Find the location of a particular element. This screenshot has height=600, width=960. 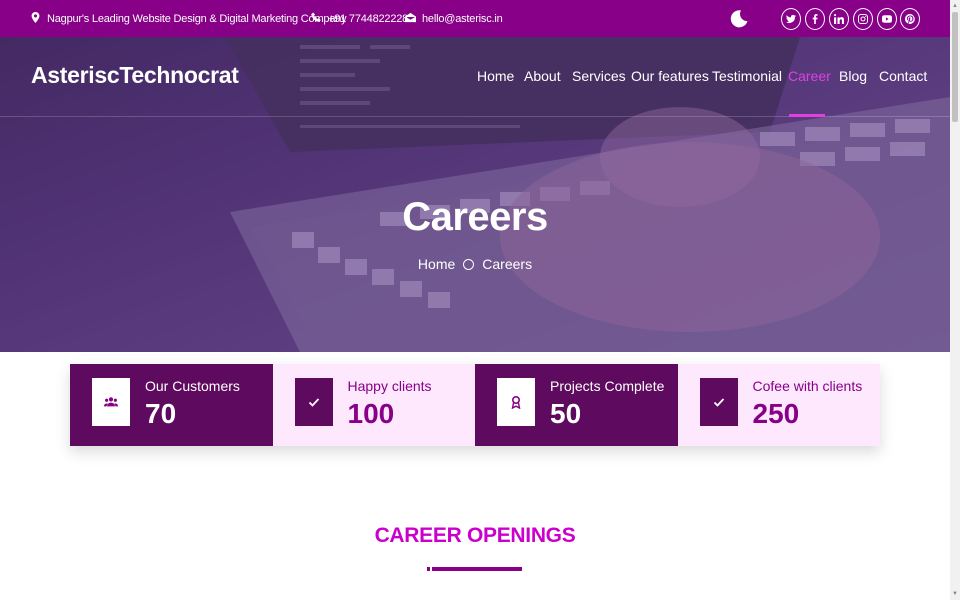

email-text: hello@asterisc.in is located at coordinates (462, 19).